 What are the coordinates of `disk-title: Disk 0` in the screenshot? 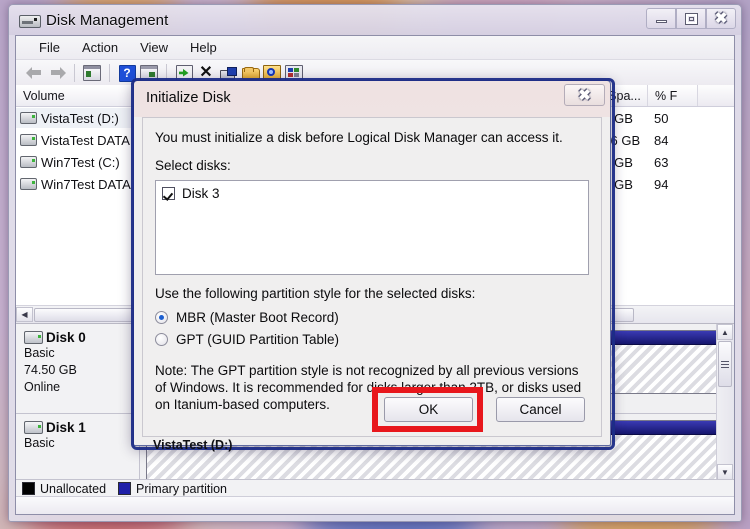 It's located at (81, 337).